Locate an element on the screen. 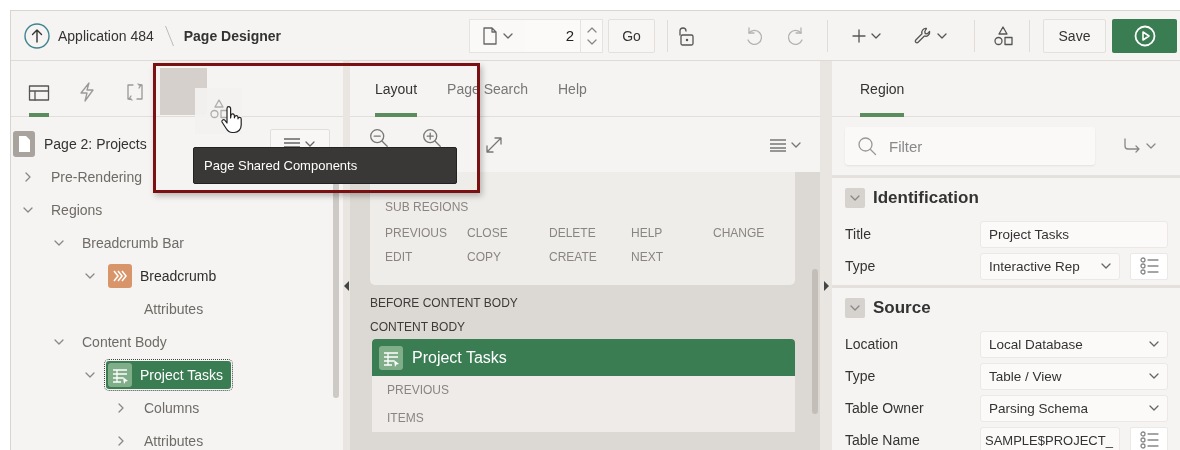  shapes-icon is located at coordinates (1003, 35).